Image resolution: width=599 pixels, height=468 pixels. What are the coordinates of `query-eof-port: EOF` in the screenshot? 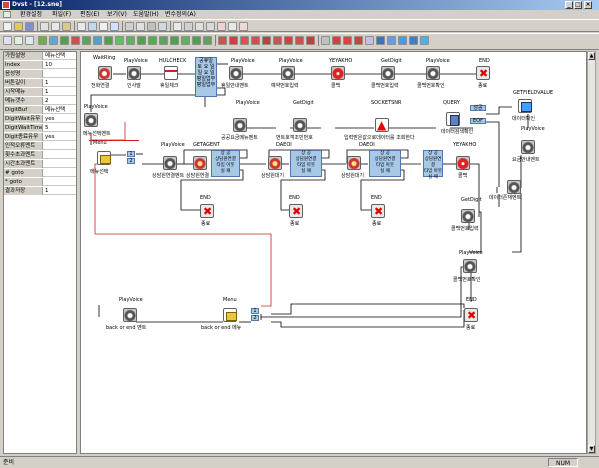 It's located at (478, 121).